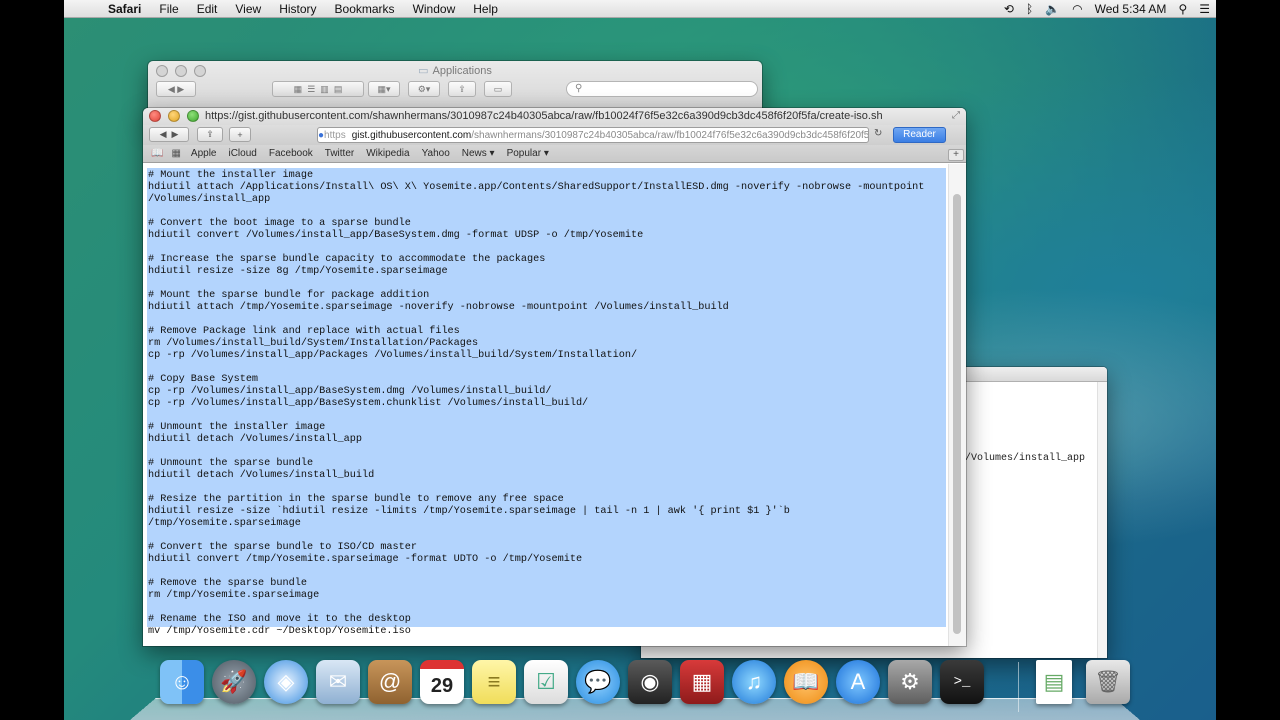  What do you see at coordinates (754, 682) in the screenshot?
I see `itunes-icon: ♫` at bounding box center [754, 682].